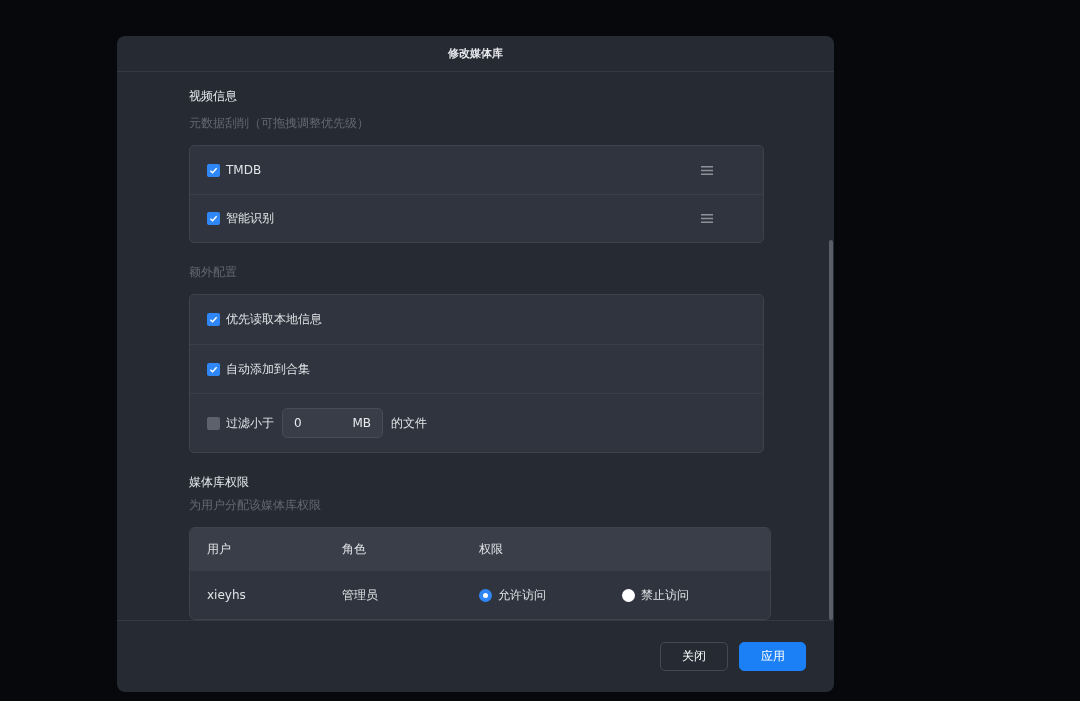 Image resolution: width=1080 pixels, height=701 pixels. Describe the element at coordinates (772, 656) in the screenshot. I see `apply-button: 应用` at that location.